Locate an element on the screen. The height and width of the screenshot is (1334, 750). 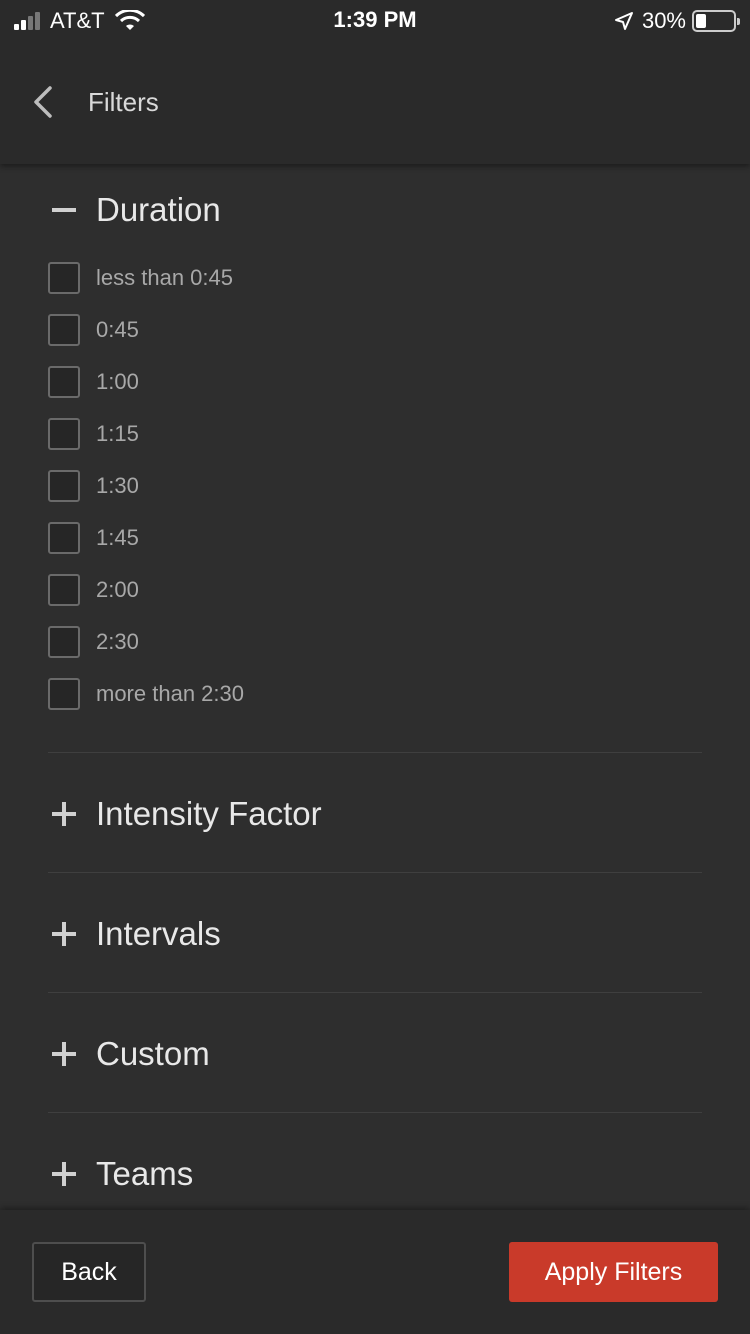
option-label: 1:15 is located at coordinates (117, 433).